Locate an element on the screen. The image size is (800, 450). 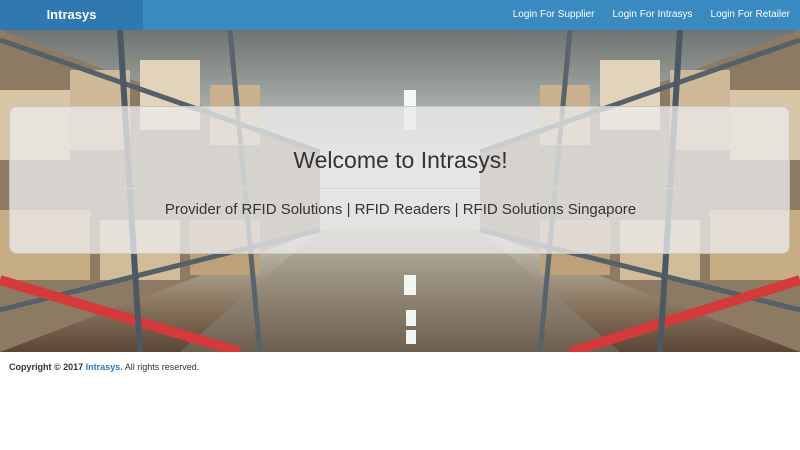
login-supplier-link: Login For Supplier is located at coordinates (553, 15).